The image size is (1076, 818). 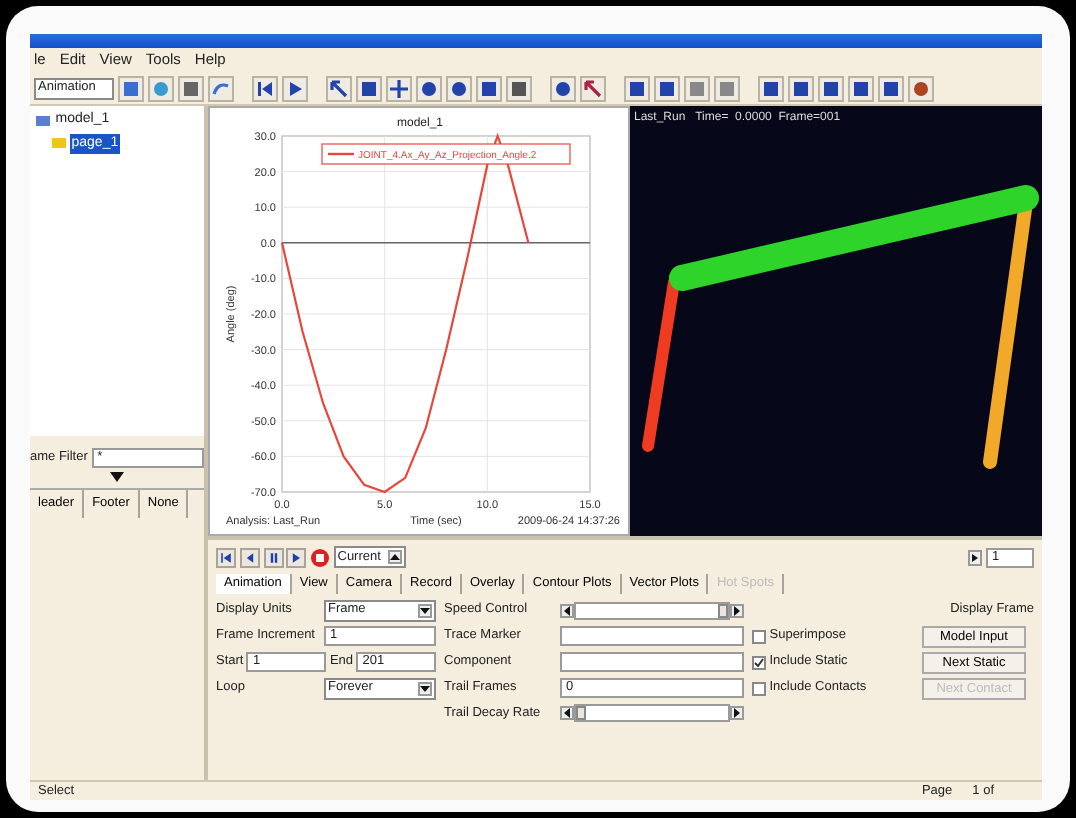 I want to click on trace-marker-field, so click(x=652, y=636).